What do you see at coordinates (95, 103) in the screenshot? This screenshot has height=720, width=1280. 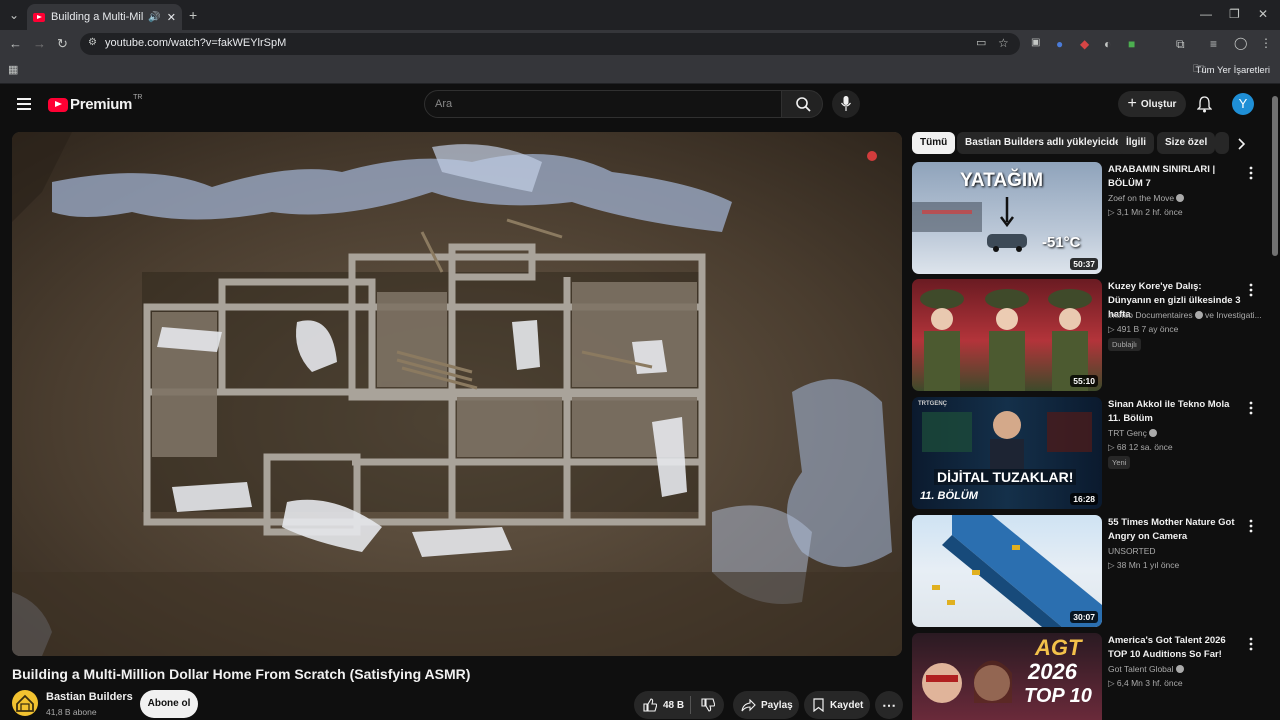 I see `youtube-premium-logo: Premium TR` at bounding box center [95, 103].